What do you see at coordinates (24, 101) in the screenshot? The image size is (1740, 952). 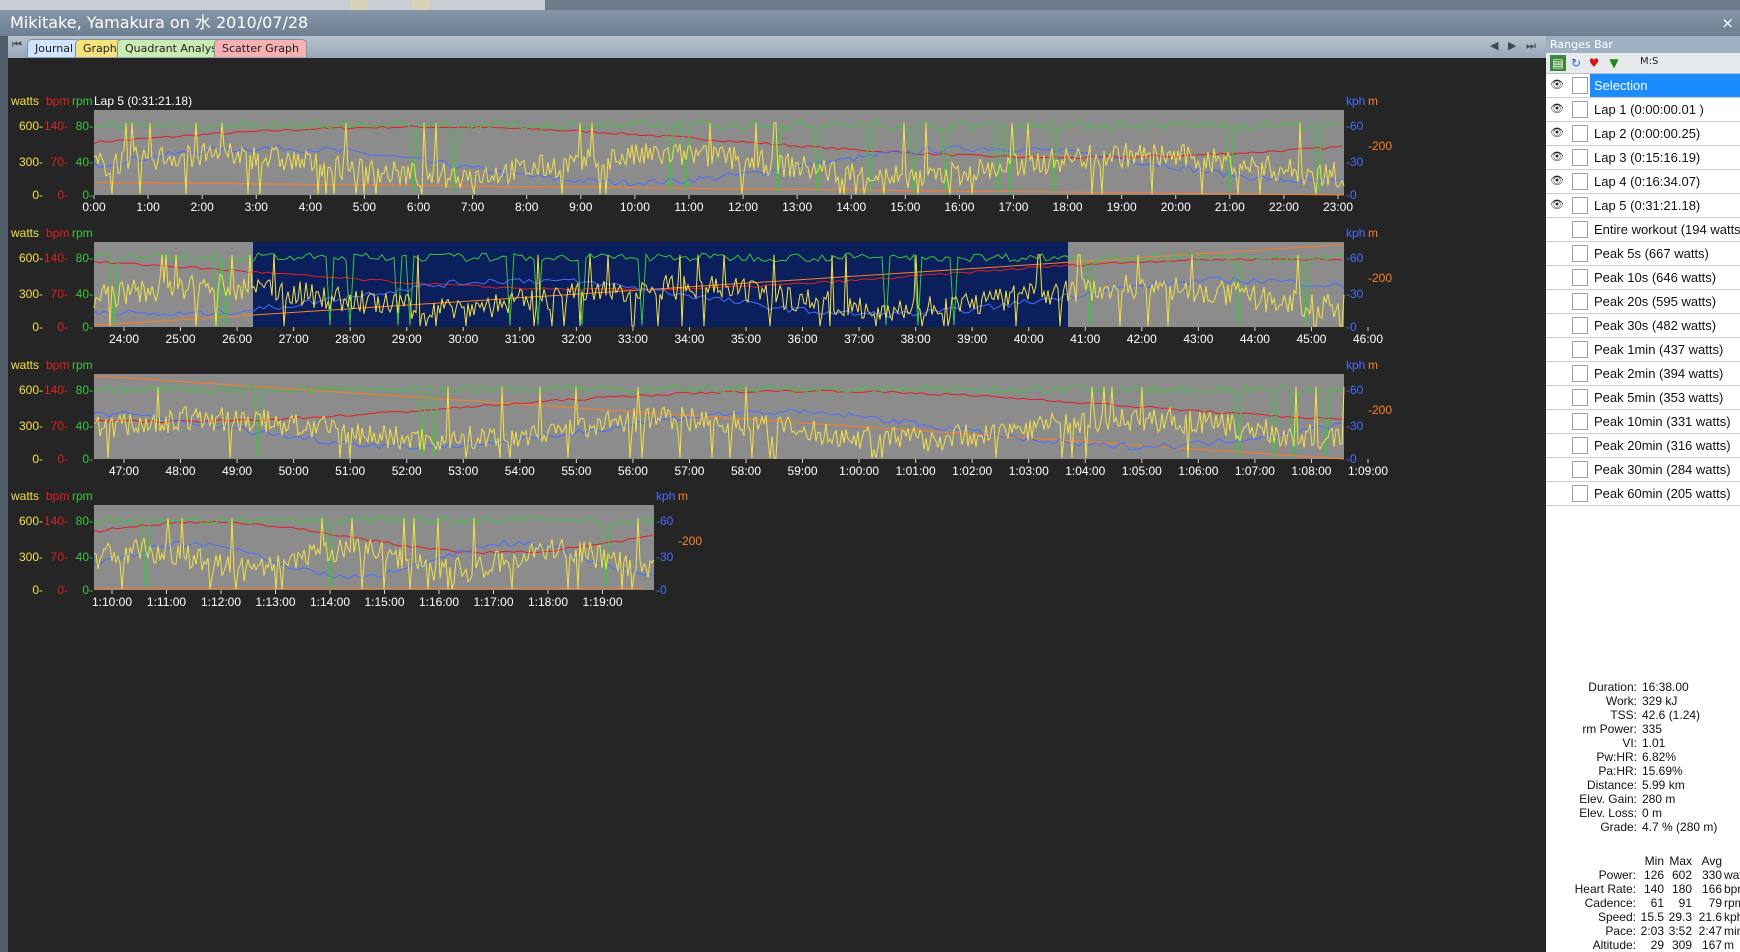 I see `axis-title-watts: watts` at bounding box center [24, 101].